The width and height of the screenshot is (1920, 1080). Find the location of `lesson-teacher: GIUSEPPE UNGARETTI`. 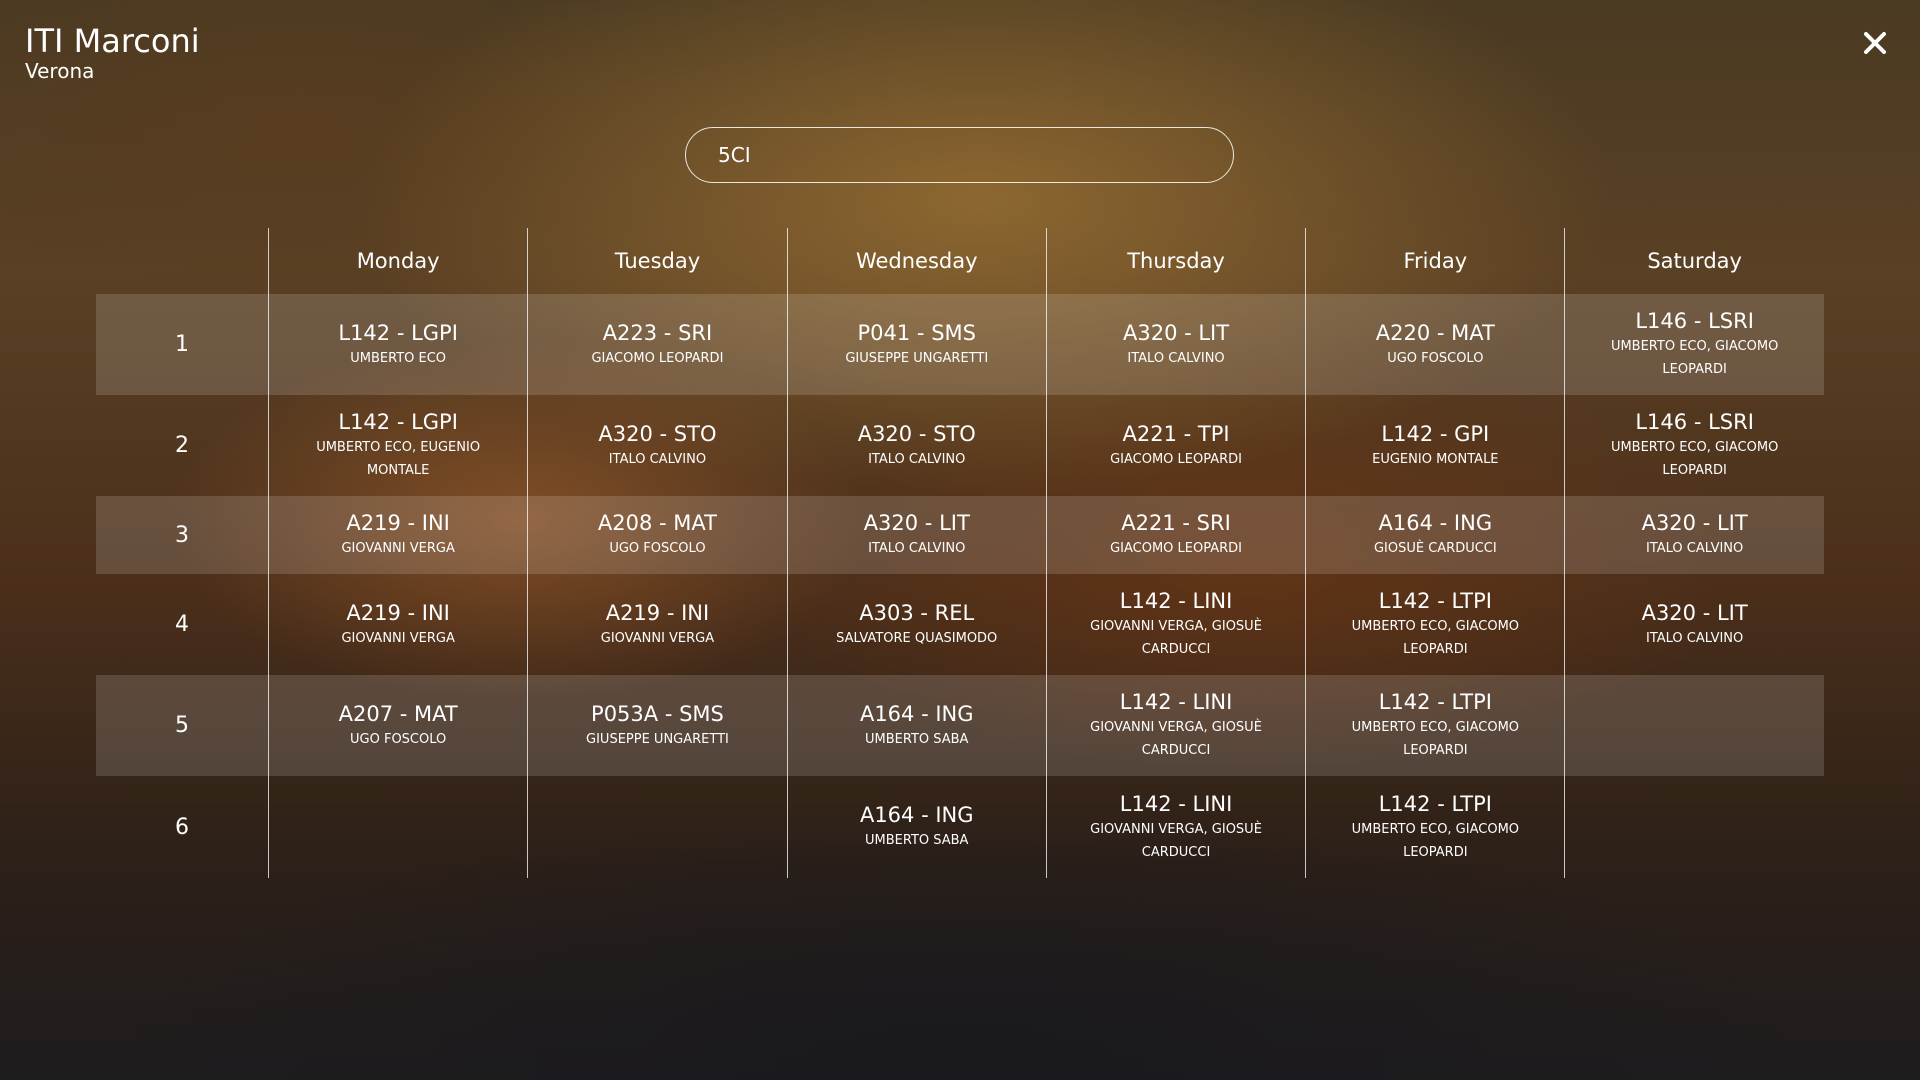

lesson-teacher: GIUSEPPE UNGARETTI is located at coordinates (917, 358).